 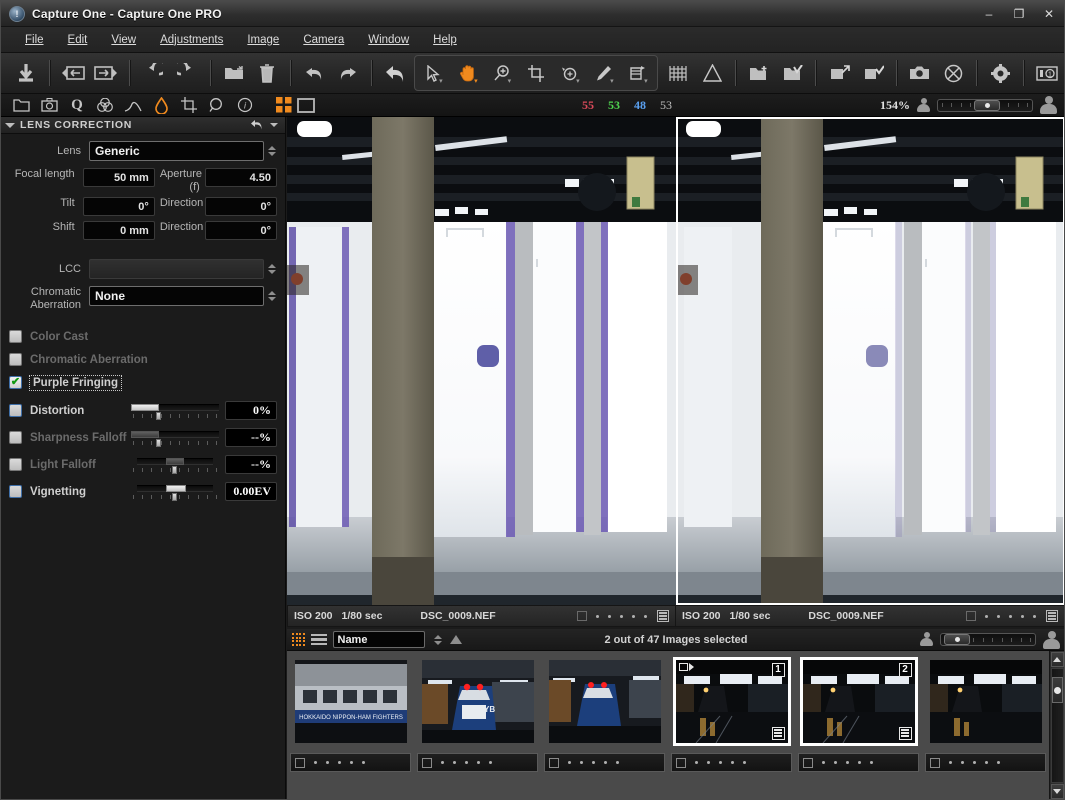 What do you see at coordinates (10, 125) in the screenshot?
I see `caret-down-icon` at bounding box center [10, 125].